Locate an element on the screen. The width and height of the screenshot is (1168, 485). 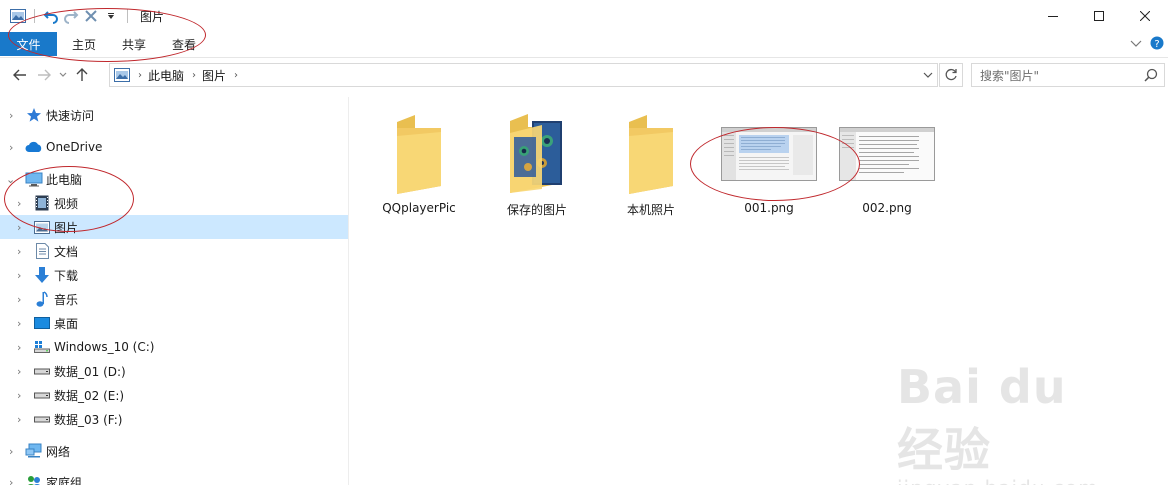
nav-item-downloads: › 下载 is located at coordinates (174, 275).